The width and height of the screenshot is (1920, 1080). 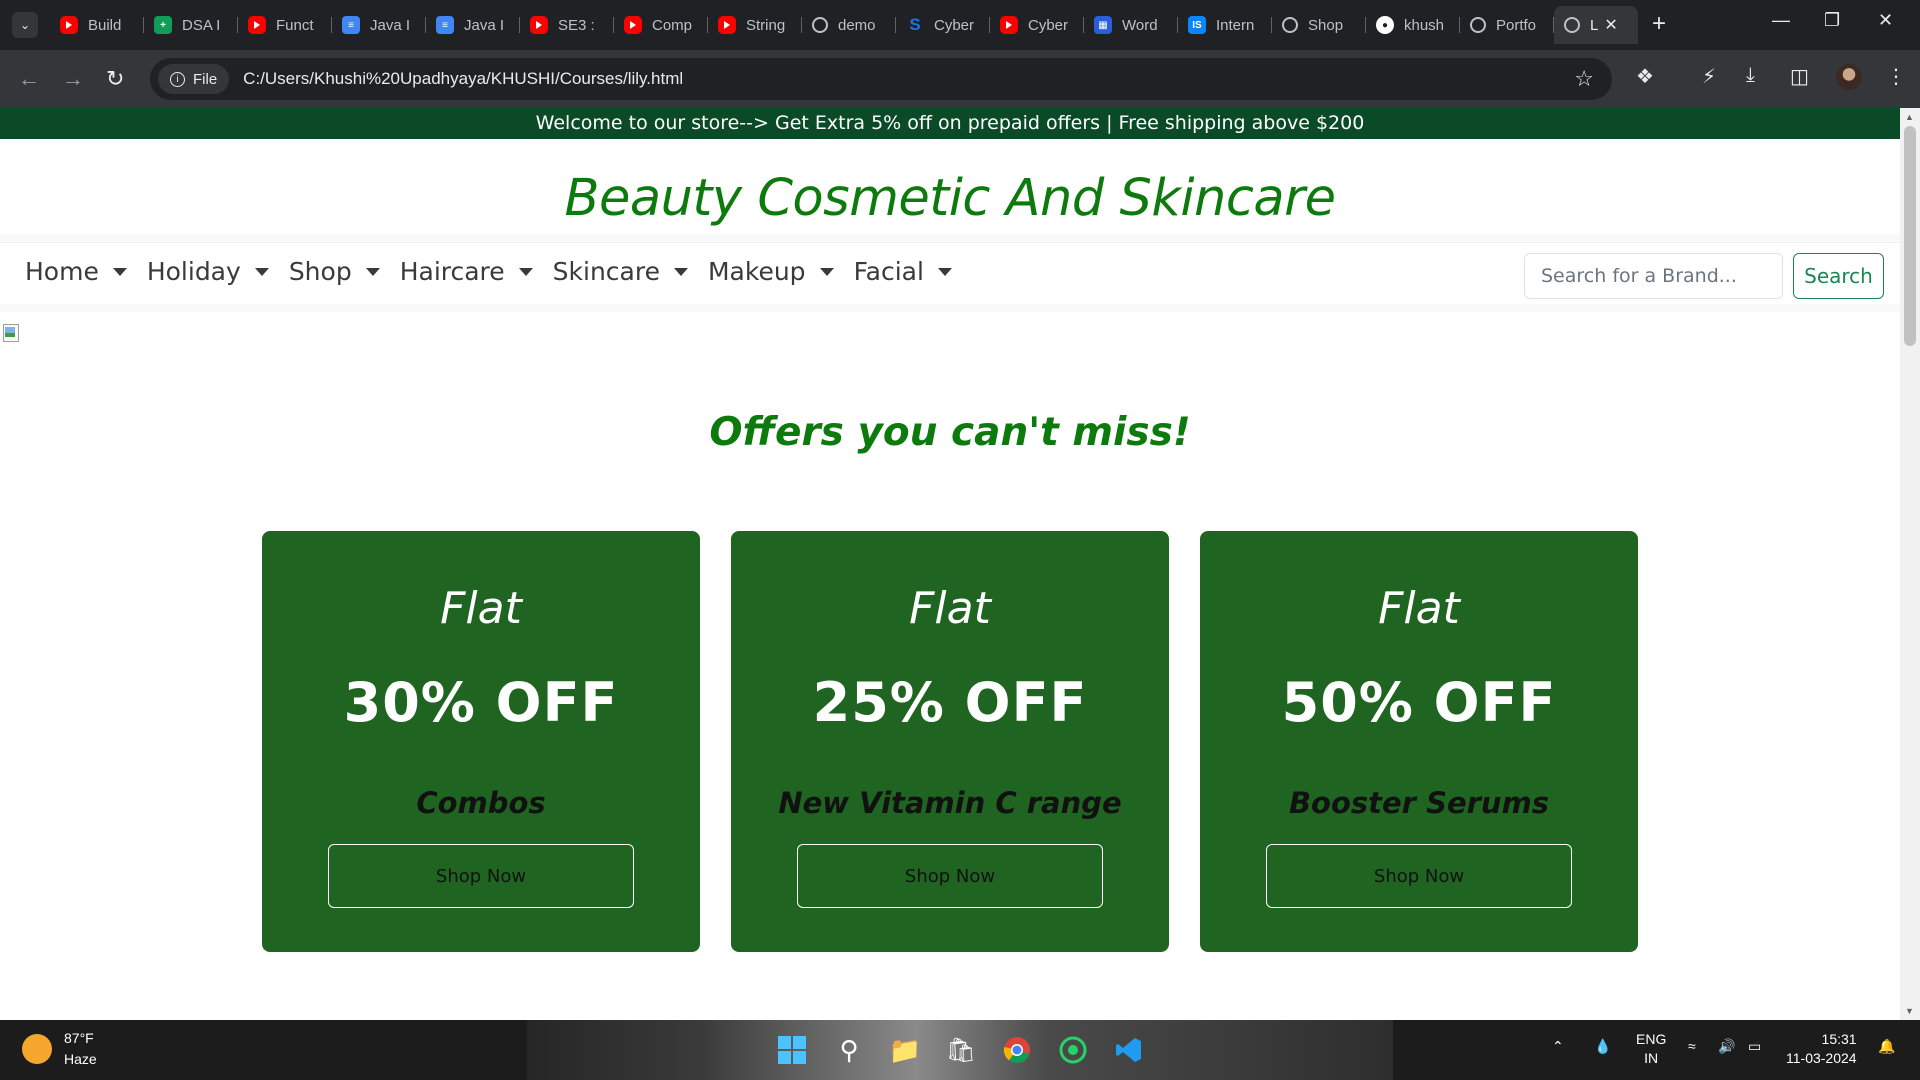 What do you see at coordinates (80, 1059) in the screenshot?
I see `weather-description: Haze` at bounding box center [80, 1059].